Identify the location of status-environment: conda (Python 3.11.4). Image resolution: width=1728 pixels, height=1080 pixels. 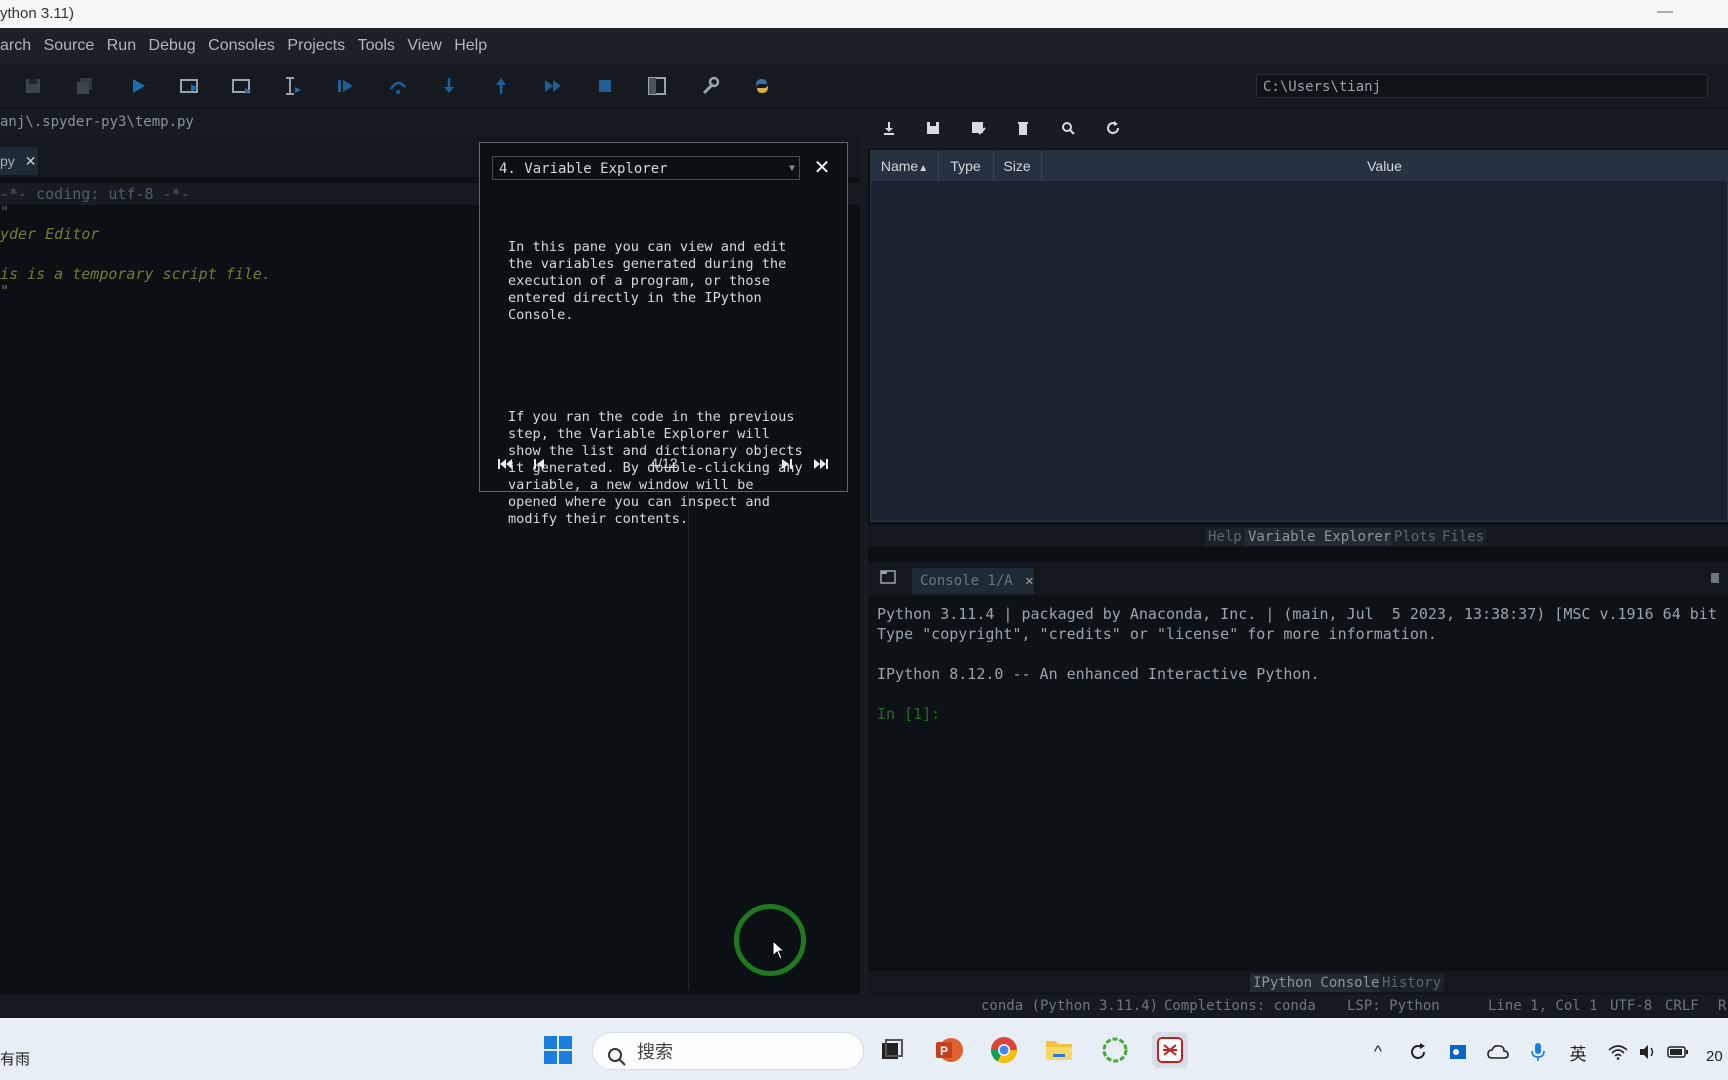
(1069, 1006).